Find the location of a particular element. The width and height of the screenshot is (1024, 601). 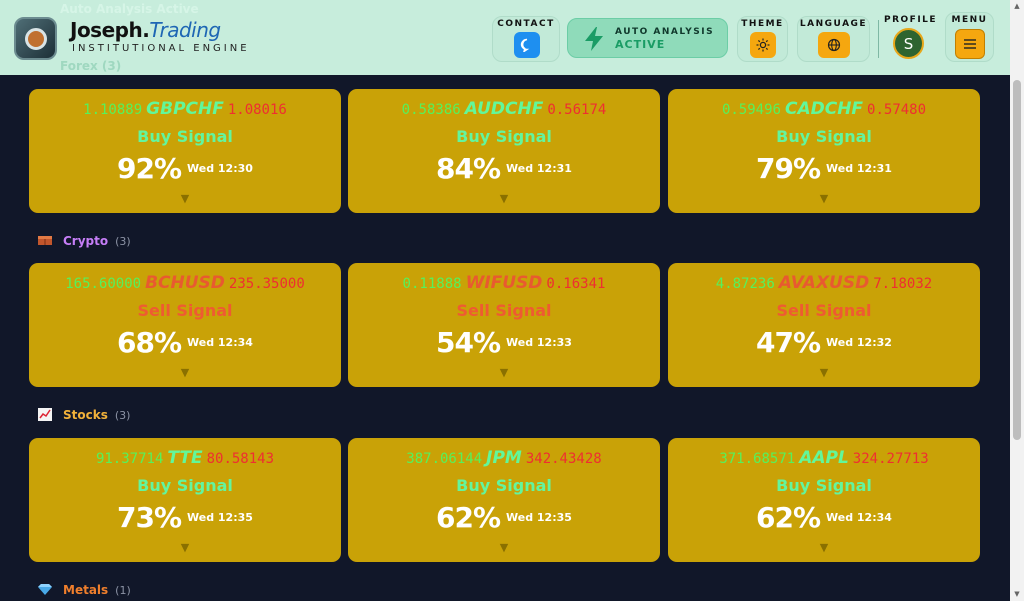

contact-button: CONTACT is located at coordinates (526, 39).